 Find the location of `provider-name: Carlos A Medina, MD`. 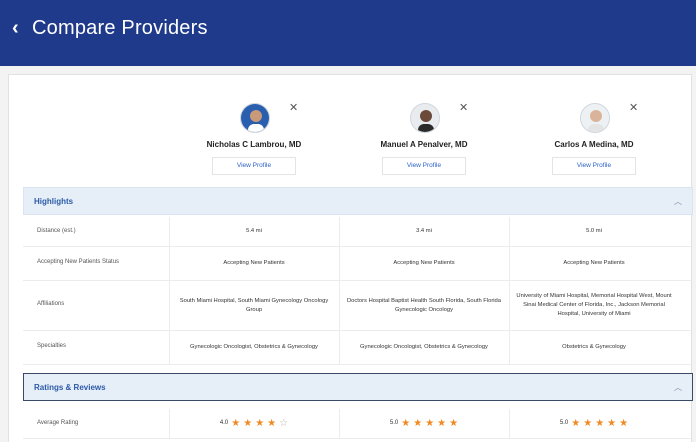

provider-name: Carlos A Medina, MD is located at coordinates (594, 144).